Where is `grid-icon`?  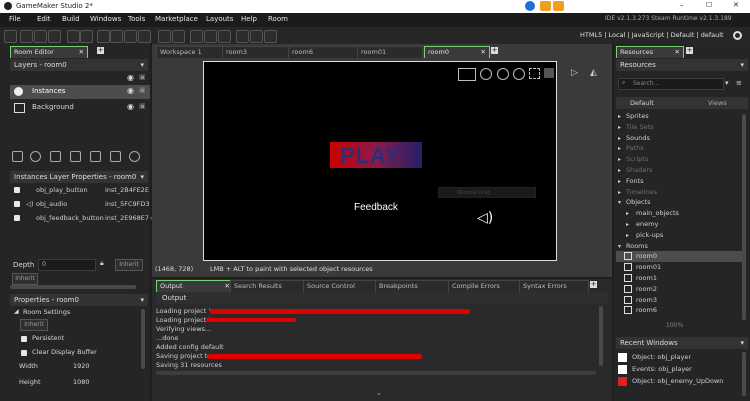 grid-icon is located at coordinates (467, 74).